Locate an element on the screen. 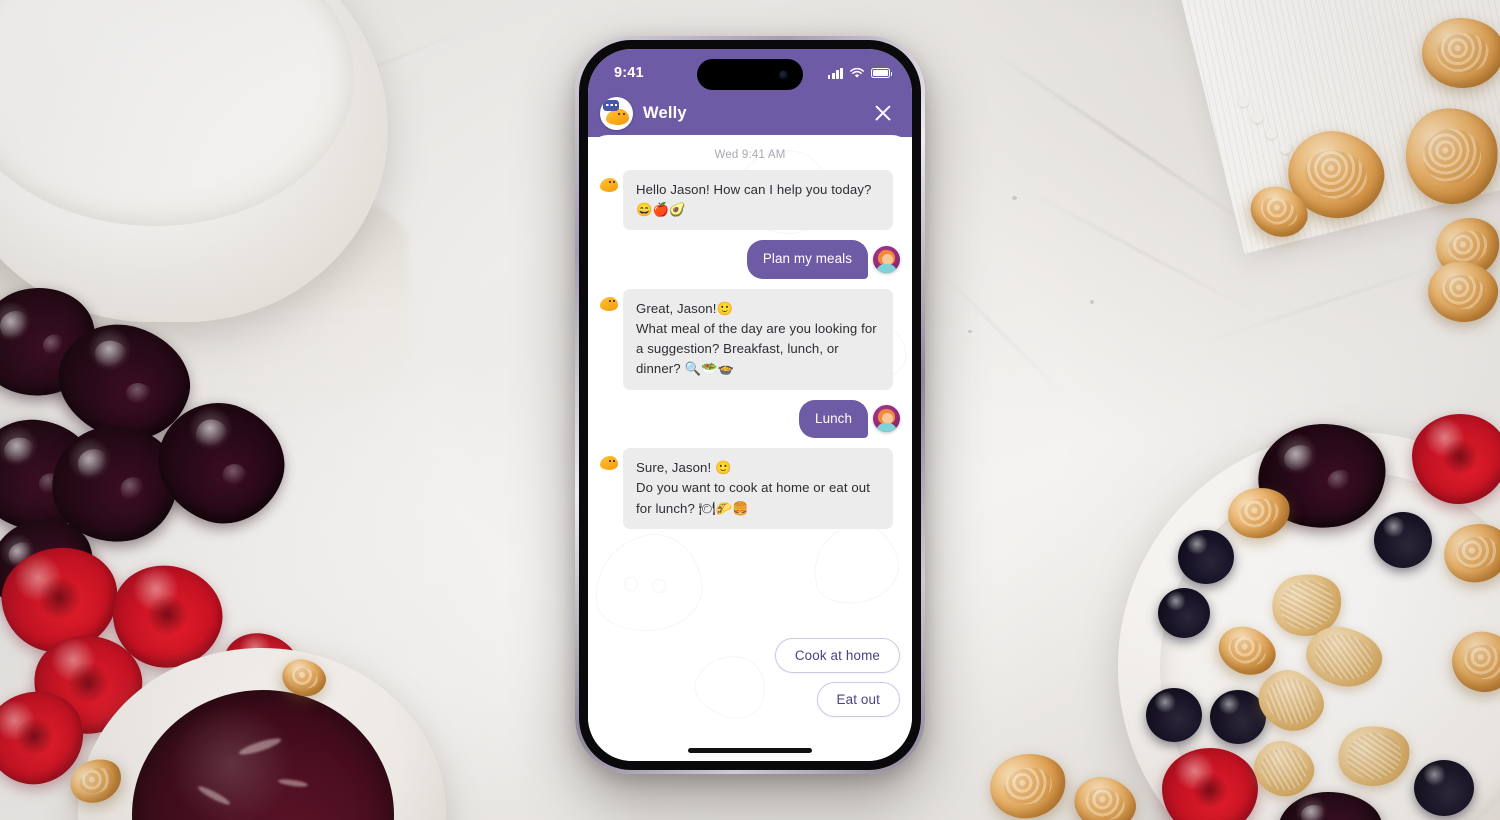  chat-message-row: Lunch is located at coordinates (750, 419).